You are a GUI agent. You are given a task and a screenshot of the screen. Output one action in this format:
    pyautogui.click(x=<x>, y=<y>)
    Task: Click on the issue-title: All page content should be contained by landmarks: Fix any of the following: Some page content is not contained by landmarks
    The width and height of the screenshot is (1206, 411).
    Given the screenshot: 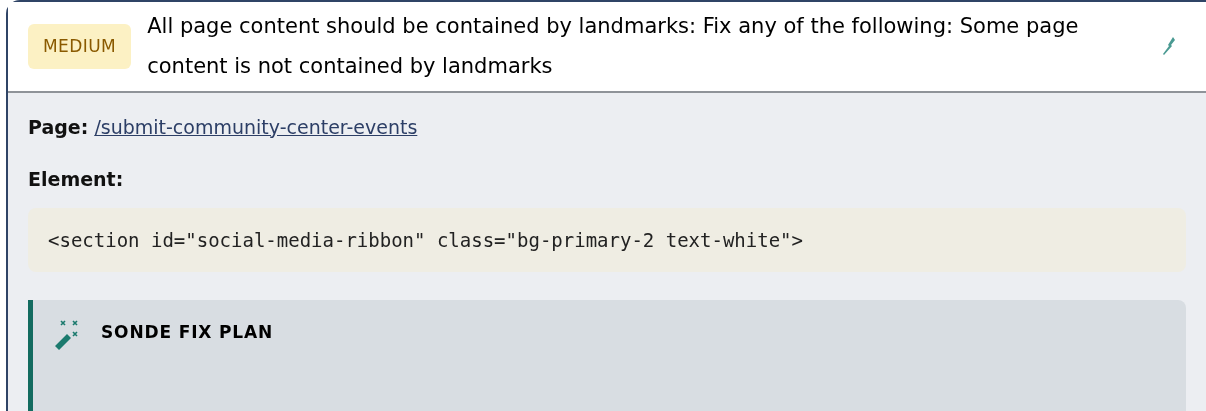 What is the action you would take?
    pyautogui.click(x=613, y=47)
    